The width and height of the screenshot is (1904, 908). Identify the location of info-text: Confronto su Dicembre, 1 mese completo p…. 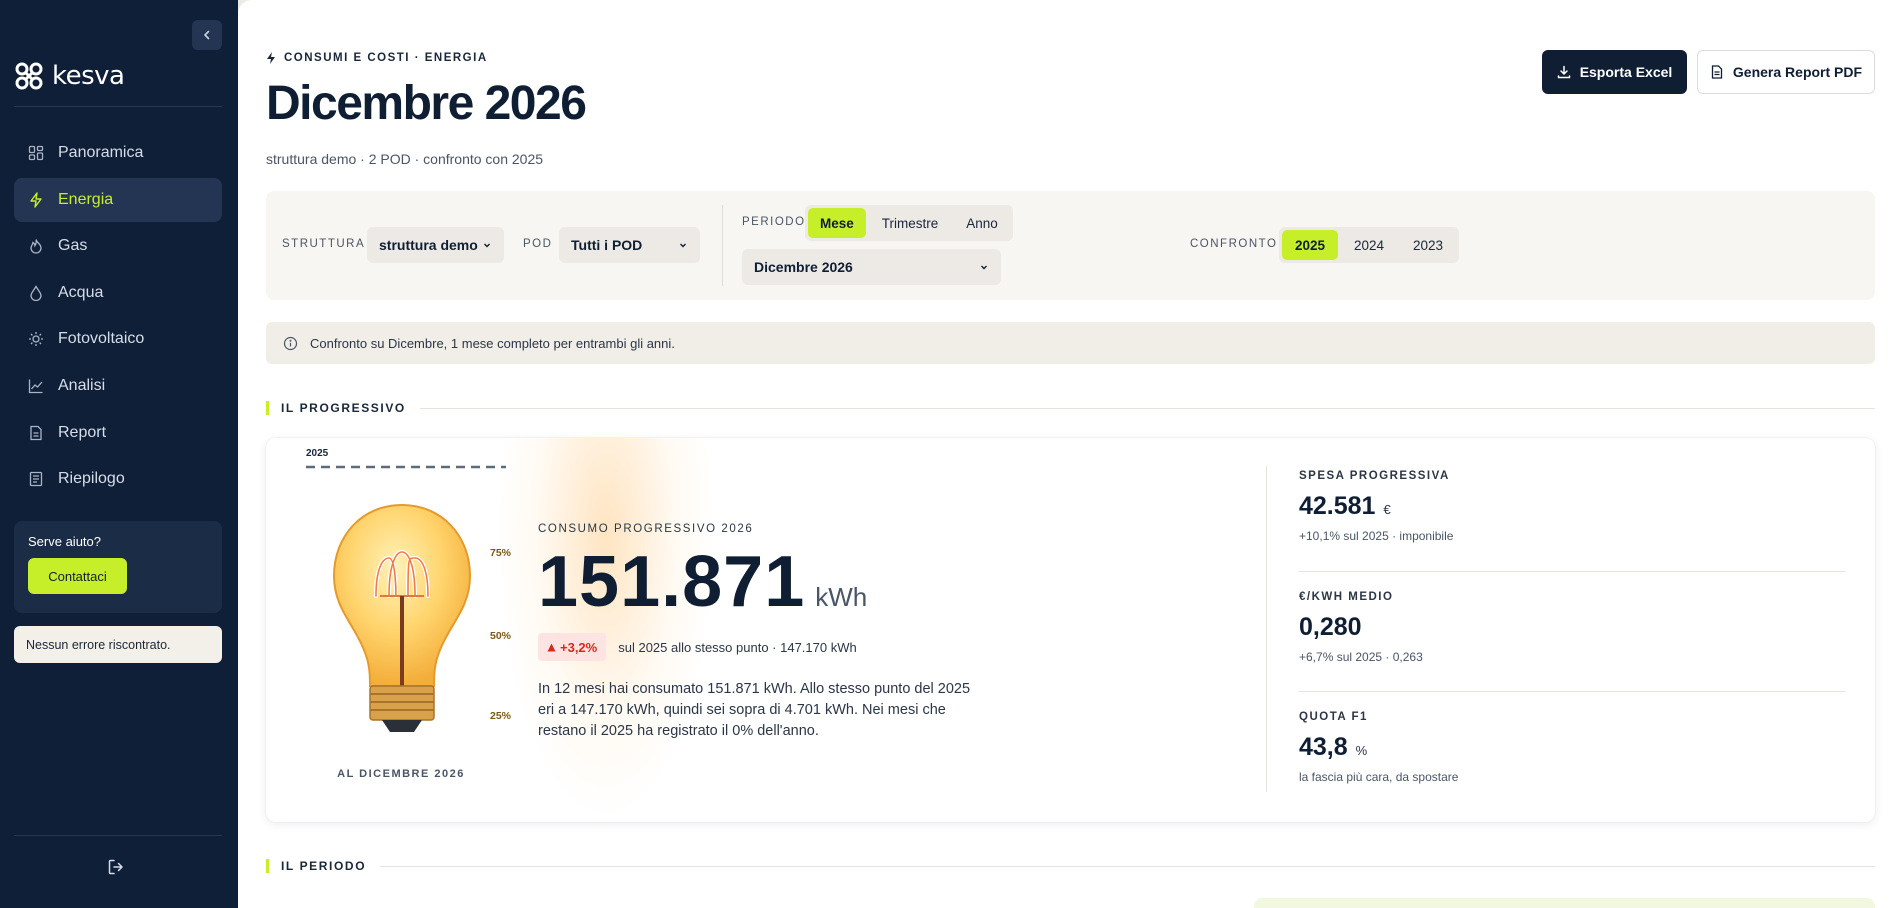
(492, 343).